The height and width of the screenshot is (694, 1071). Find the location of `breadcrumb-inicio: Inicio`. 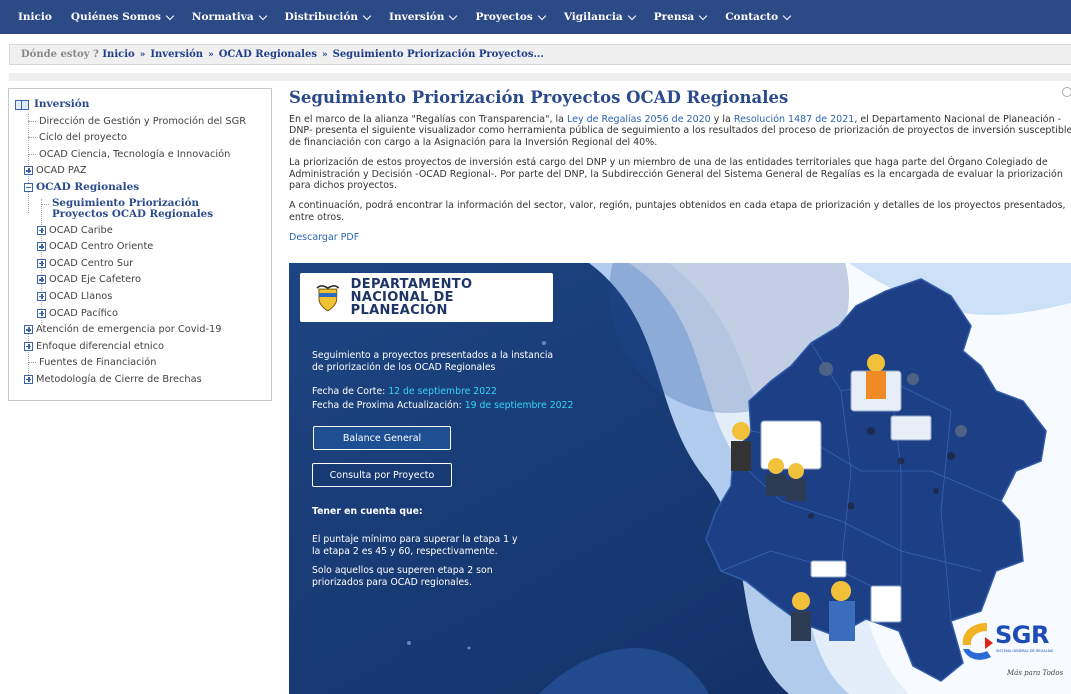

breadcrumb-inicio: Inicio is located at coordinates (118, 54).